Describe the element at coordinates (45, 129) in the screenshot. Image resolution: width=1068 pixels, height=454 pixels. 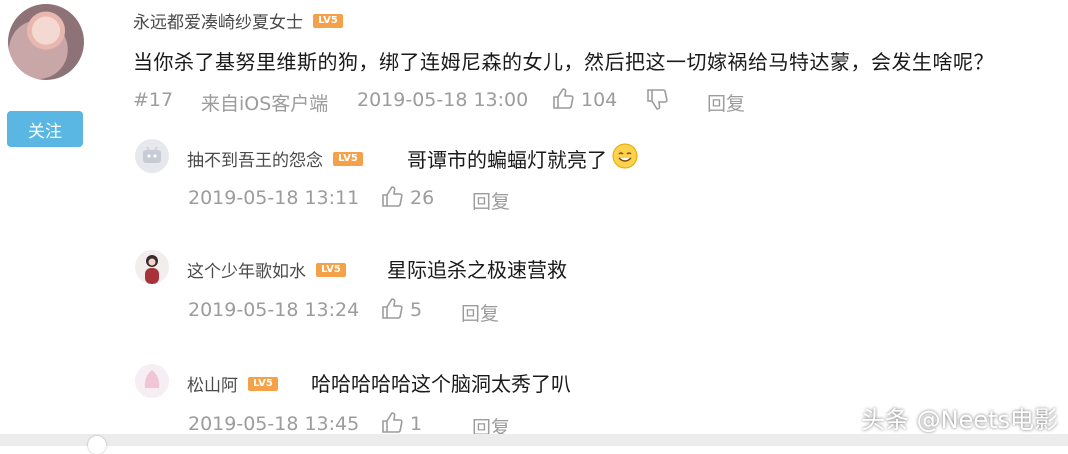
I see `follow-button: 关注` at that location.